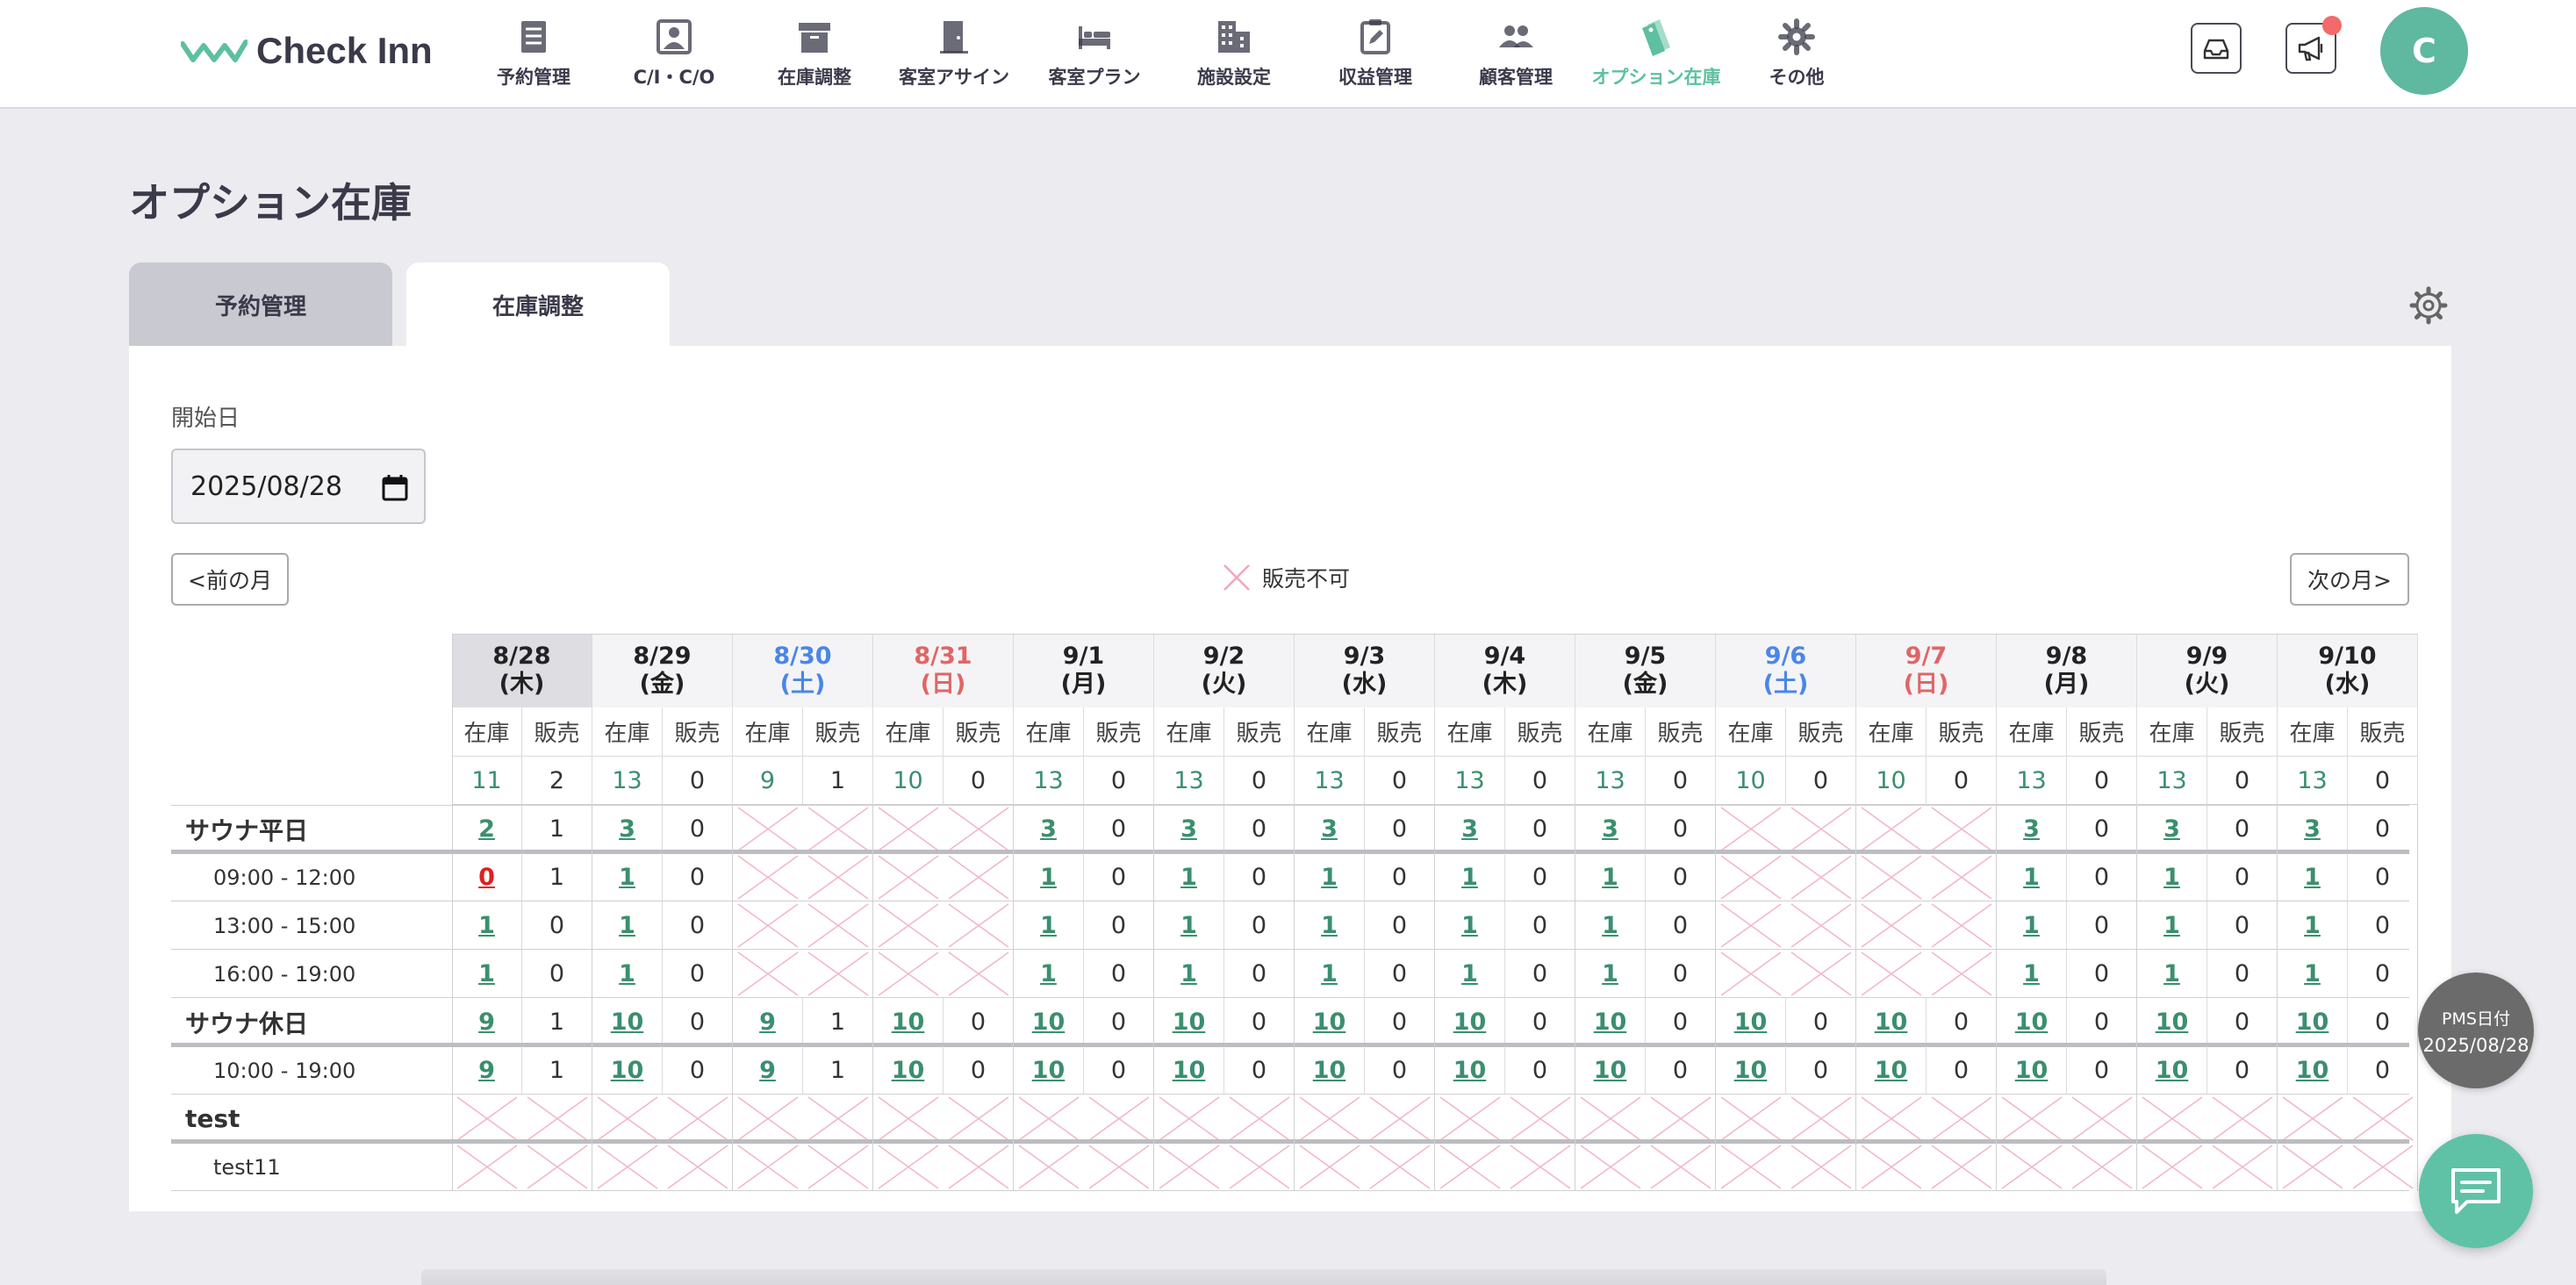 The image size is (2576, 1285). I want to click on tab-reservation-management: 予約管理, so click(260, 304).